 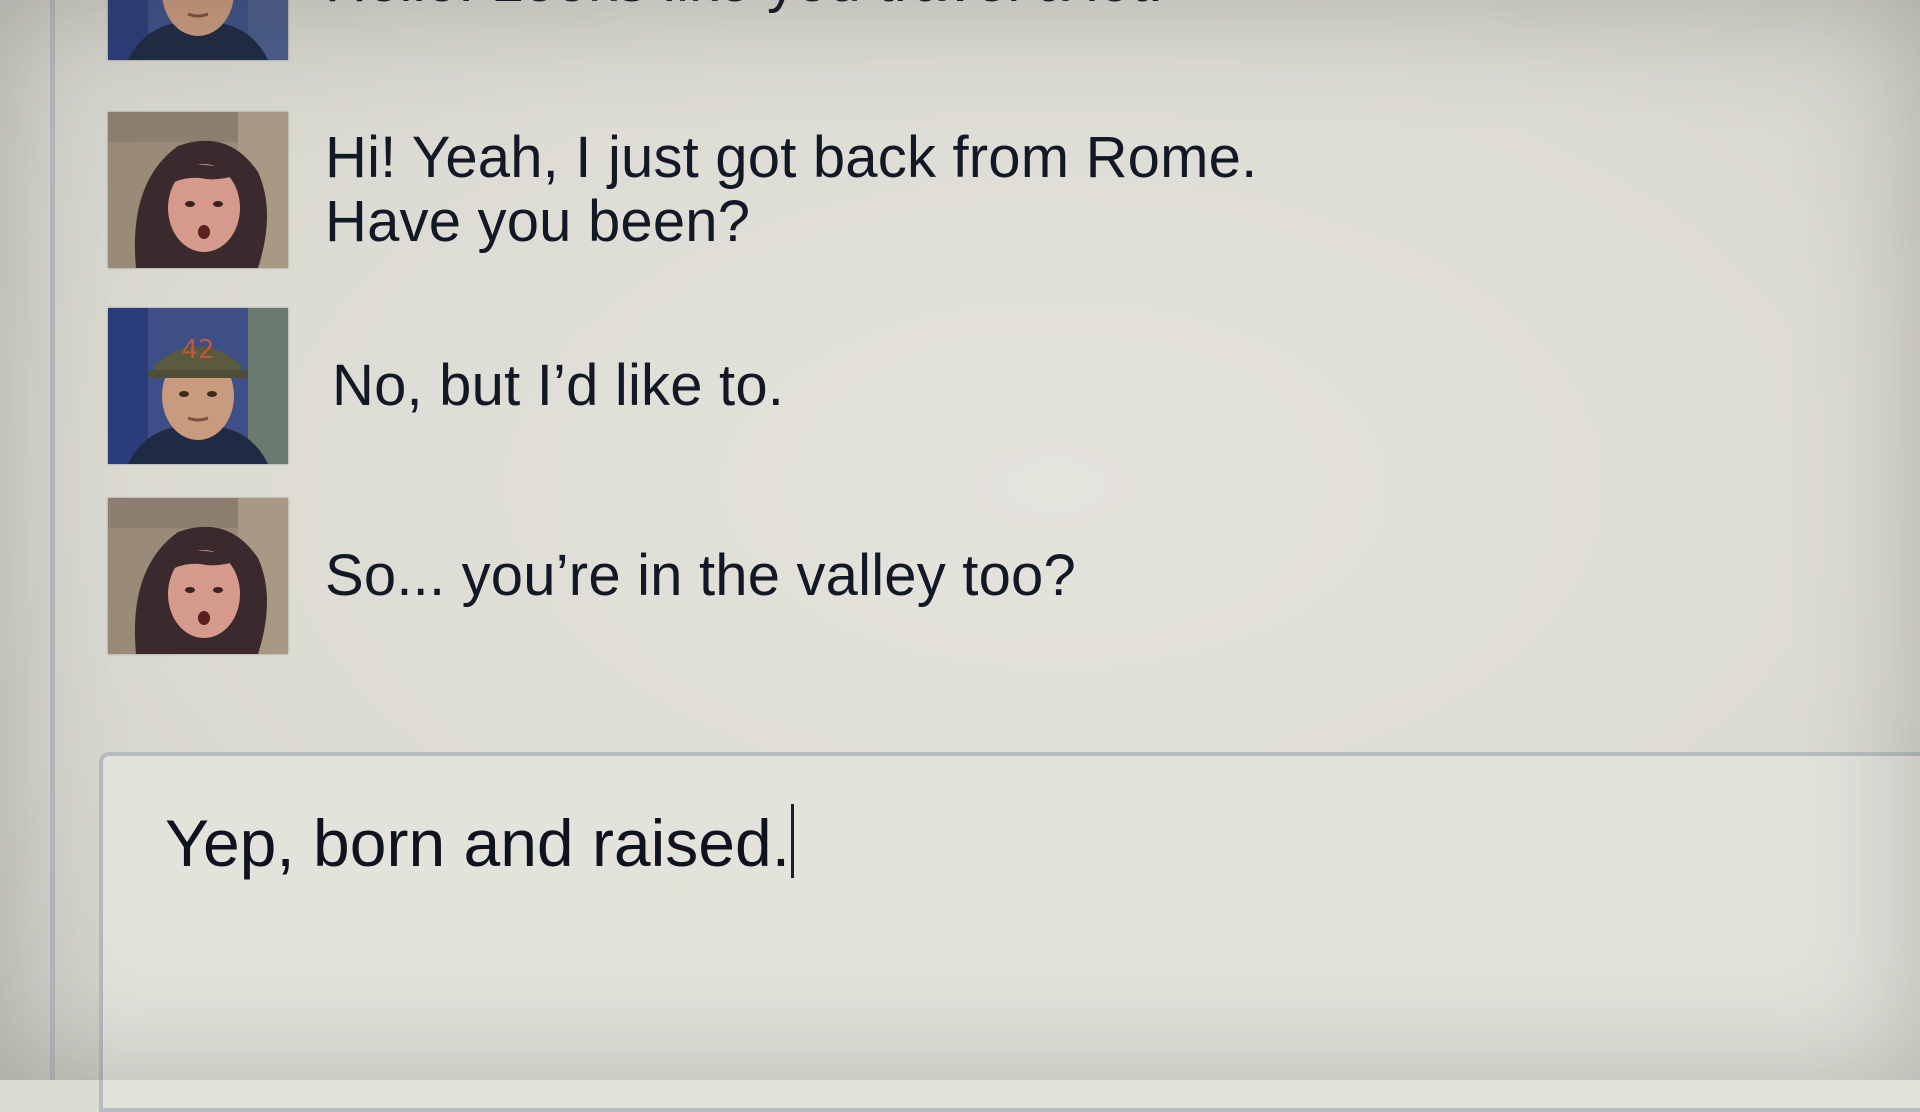 What do you see at coordinates (636, 30) in the screenshot?
I see `chat-message: 42 Hello! Looks like you travel a lot.` at bounding box center [636, 30].